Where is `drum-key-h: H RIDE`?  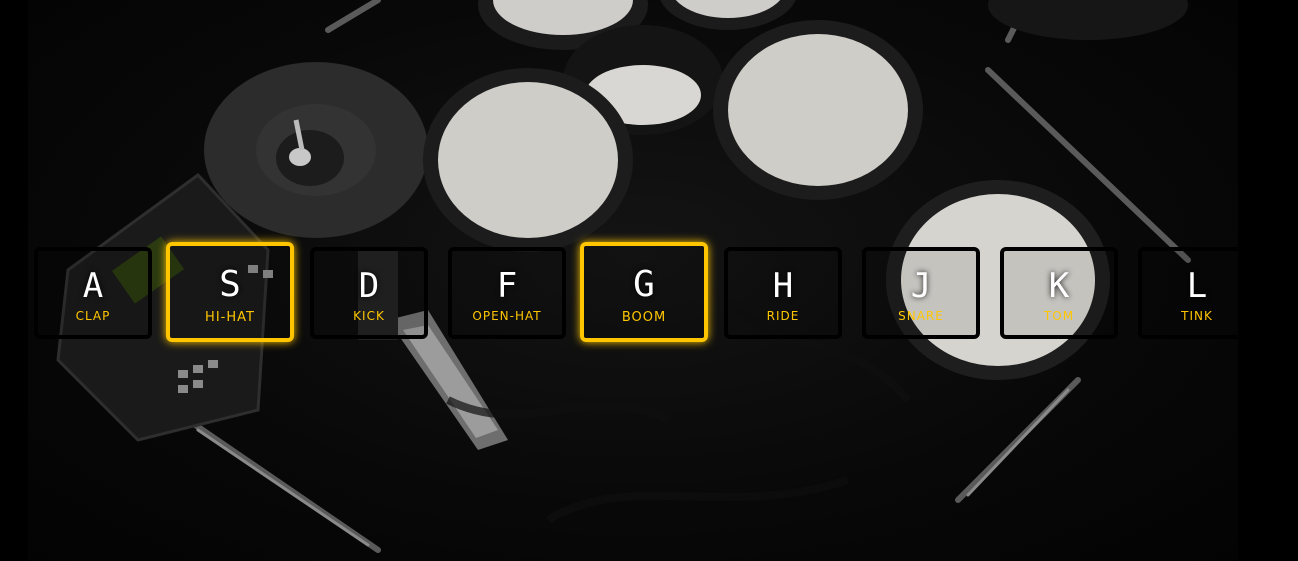
drum-key-h: H RIDE is located at coordinates (783, 293).